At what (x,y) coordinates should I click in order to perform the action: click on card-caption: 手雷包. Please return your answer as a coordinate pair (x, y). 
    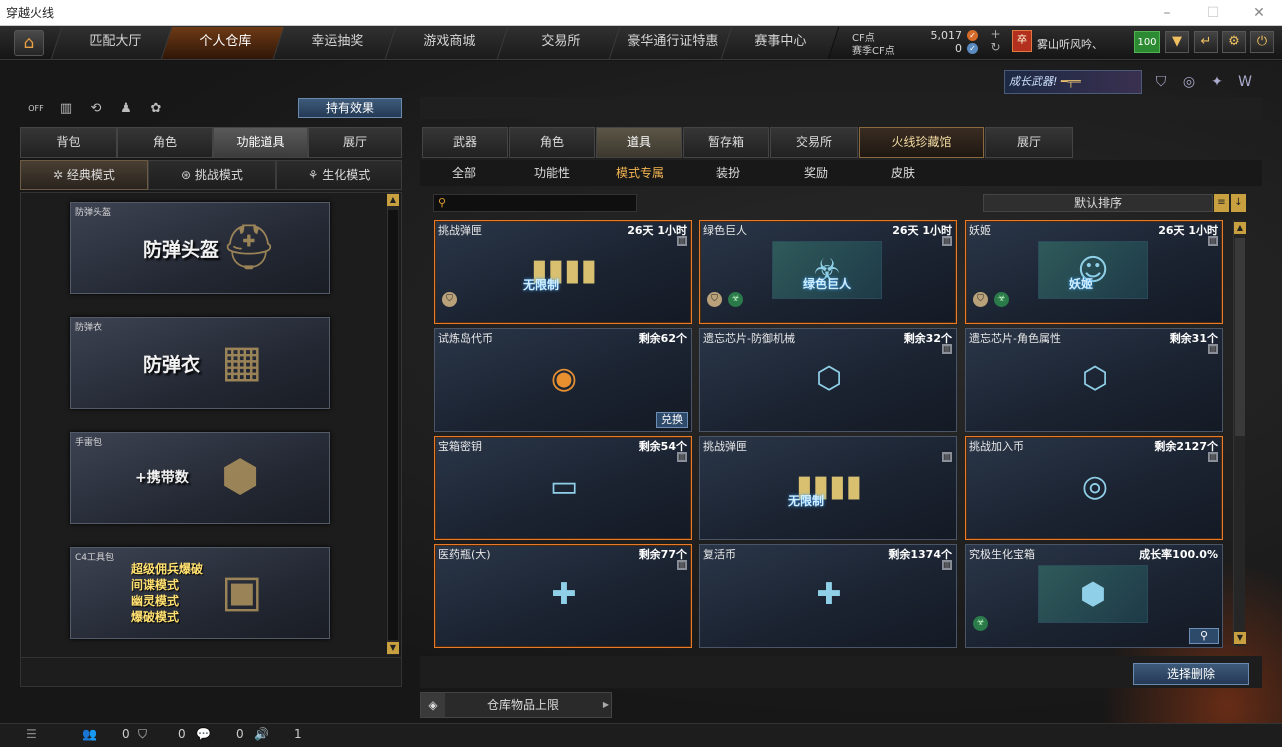
    Looking at the image, I should click on (89, 443).